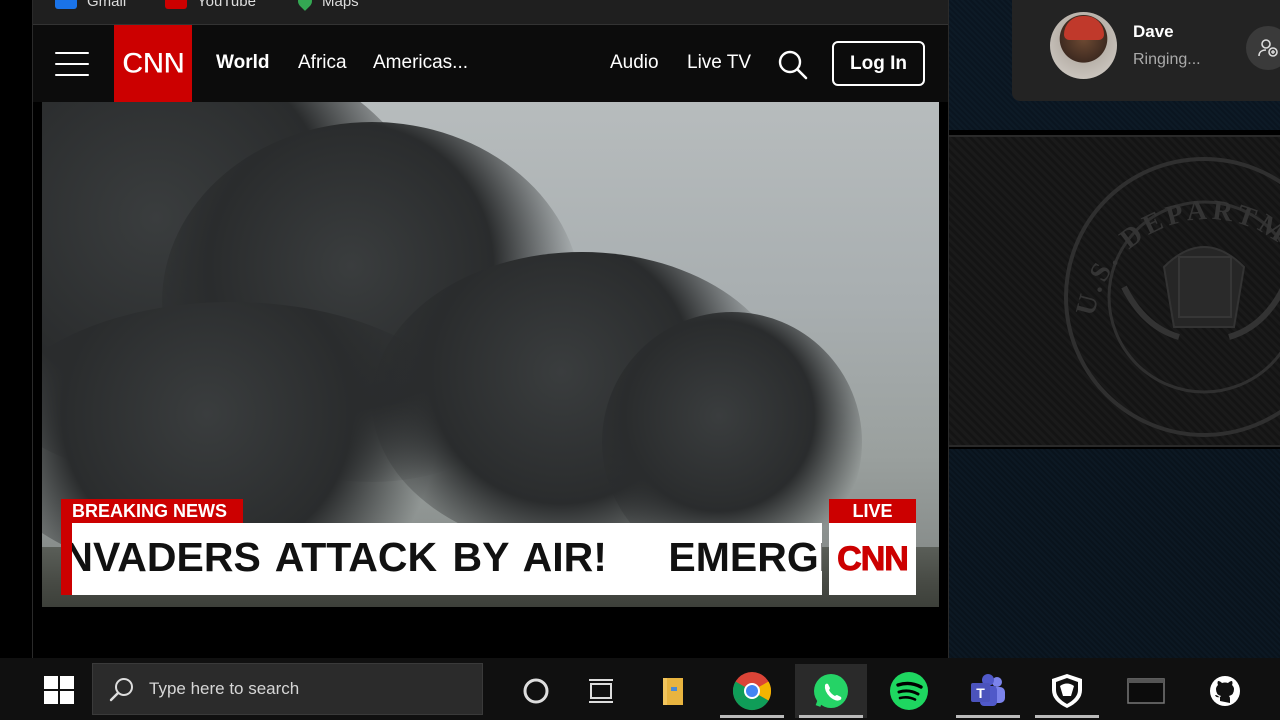 The height and width of the screenshot is (720, 1280). I want to click on chrome-icon, so click(752, 691).